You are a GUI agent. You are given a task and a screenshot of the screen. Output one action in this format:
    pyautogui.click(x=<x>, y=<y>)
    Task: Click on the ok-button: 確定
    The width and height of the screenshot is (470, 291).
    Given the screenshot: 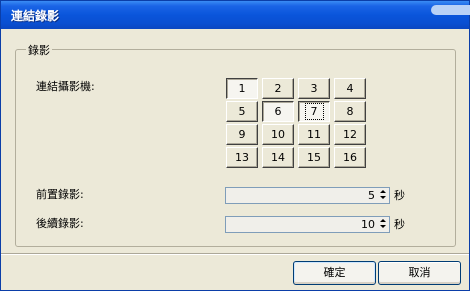 What is the action you would take?
    pyautogui.click(x=334, y=273)
    